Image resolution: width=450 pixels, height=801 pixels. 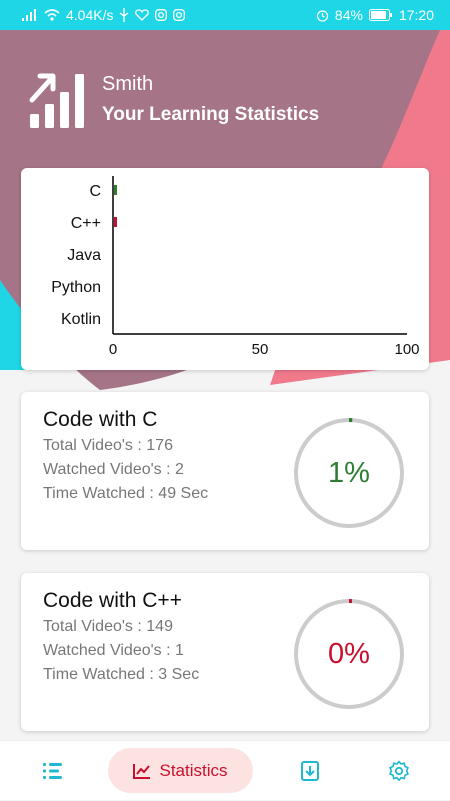 I want to click on total-videos: Total Video's : 176, so click(x=108, y=445).